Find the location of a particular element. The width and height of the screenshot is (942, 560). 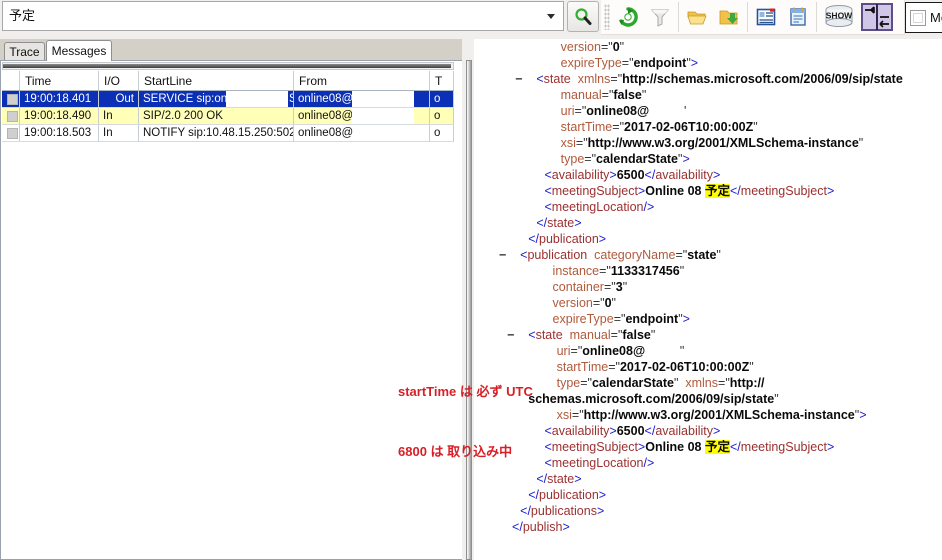

redaction-box is located at coordinates (383, 99).